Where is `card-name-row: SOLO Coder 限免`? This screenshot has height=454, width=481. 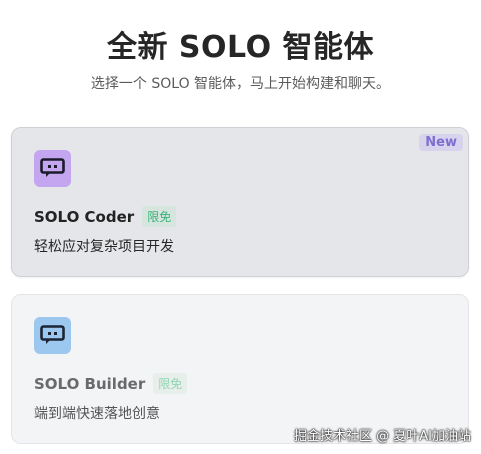 card-name-row: SOLO Coder 限免 is located at coordinates (105, 216).